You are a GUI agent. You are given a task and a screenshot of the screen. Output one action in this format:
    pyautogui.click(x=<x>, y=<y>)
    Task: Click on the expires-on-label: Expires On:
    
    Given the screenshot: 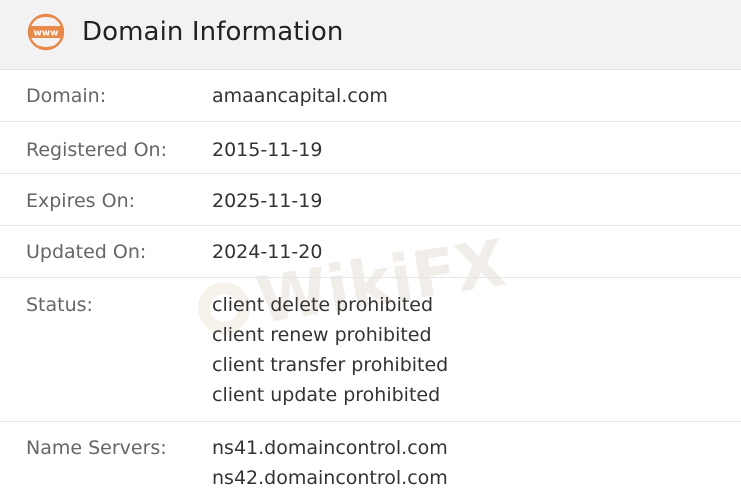 What is the action you would take?
    pyautogui.click(x=81, y=201)
    